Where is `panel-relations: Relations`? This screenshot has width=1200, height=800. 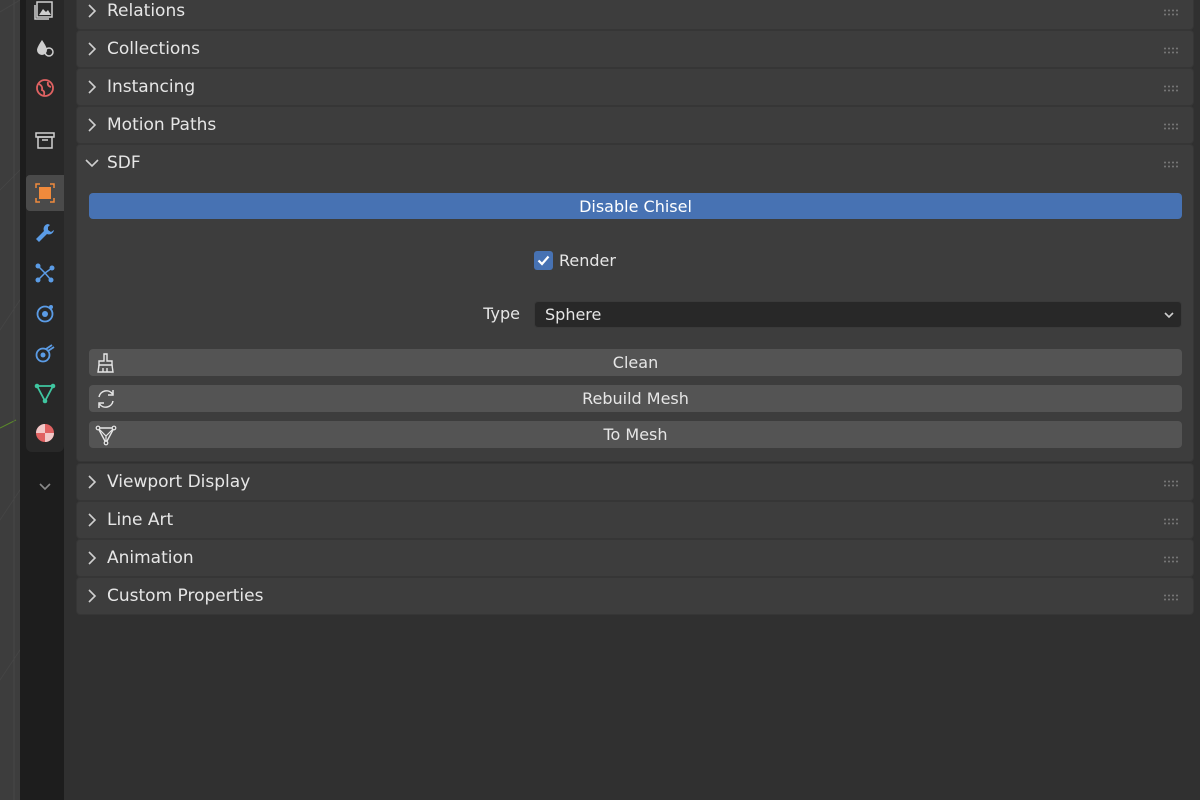 panel-relations: Relations is located at coordinates (635, 15).